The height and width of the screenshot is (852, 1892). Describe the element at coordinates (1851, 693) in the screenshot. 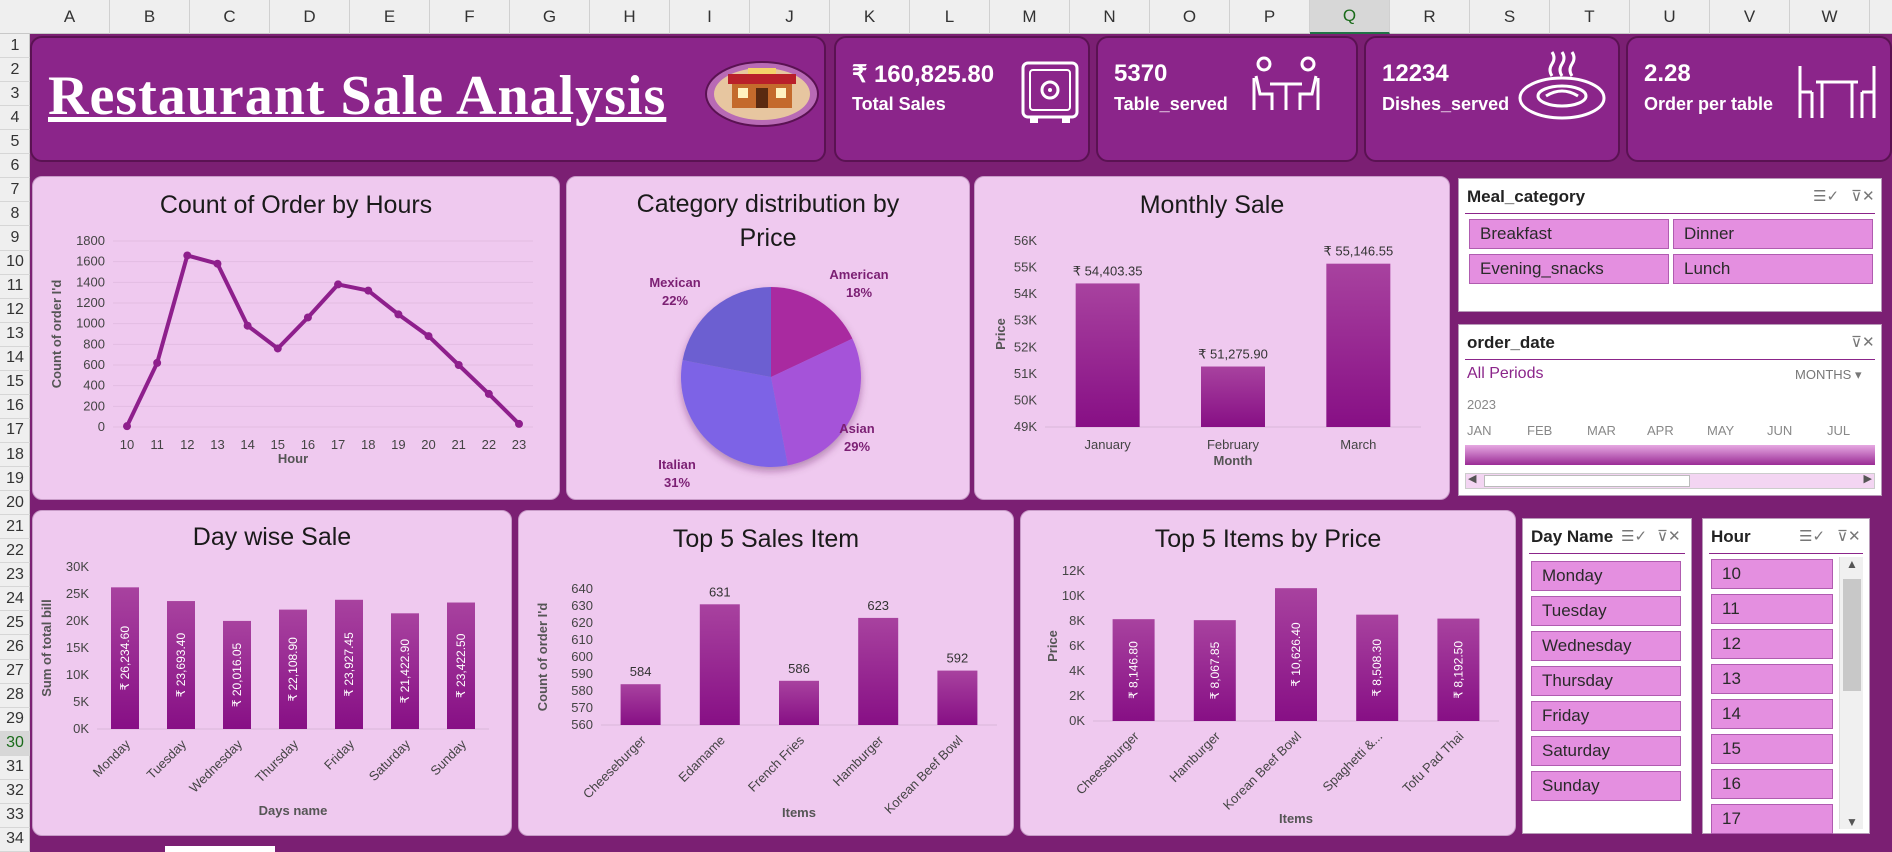

I see `hour-slicer-scrollbar: ▲ ▼` at that location.